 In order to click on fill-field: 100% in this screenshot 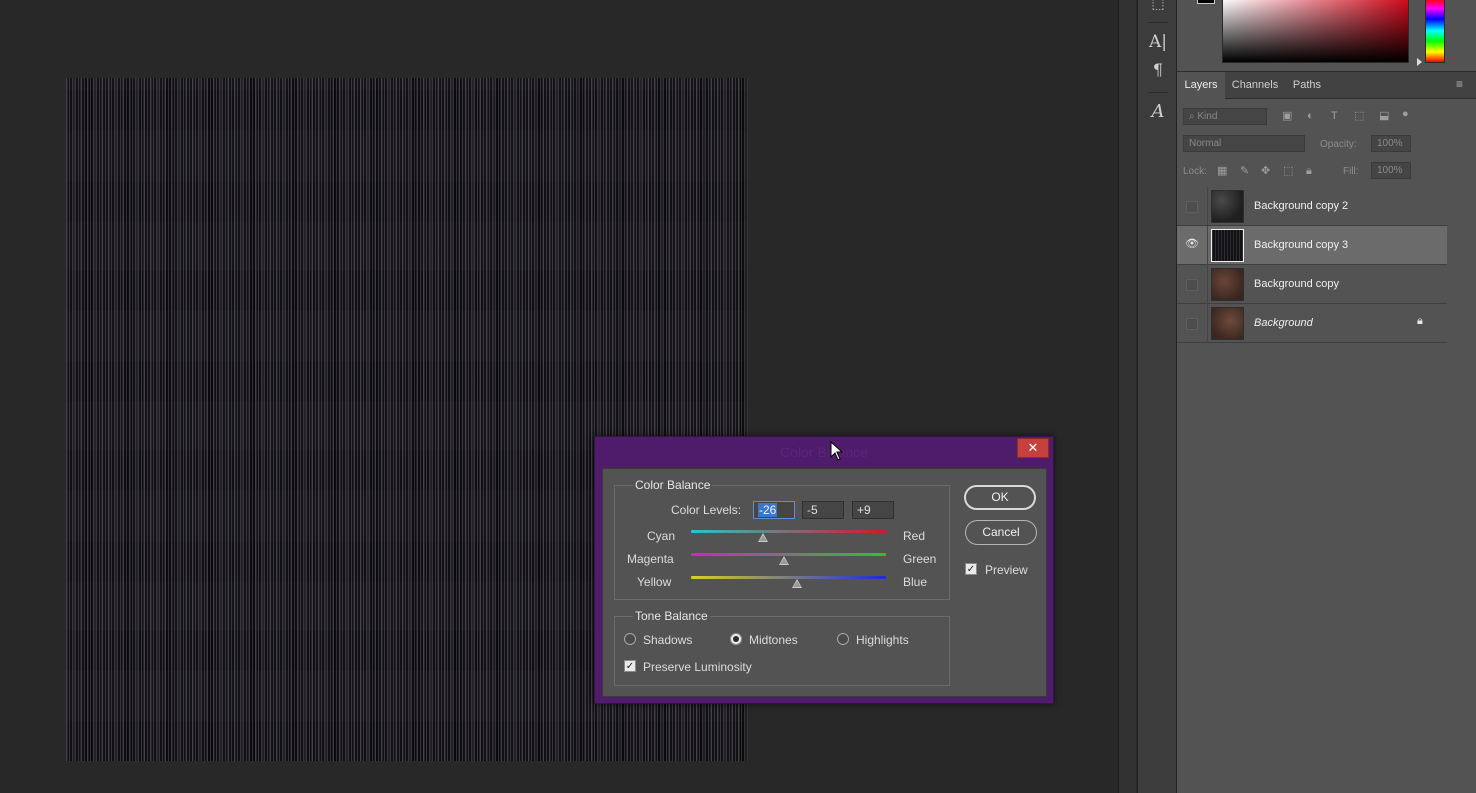, I will do `click(1391, 170)`.